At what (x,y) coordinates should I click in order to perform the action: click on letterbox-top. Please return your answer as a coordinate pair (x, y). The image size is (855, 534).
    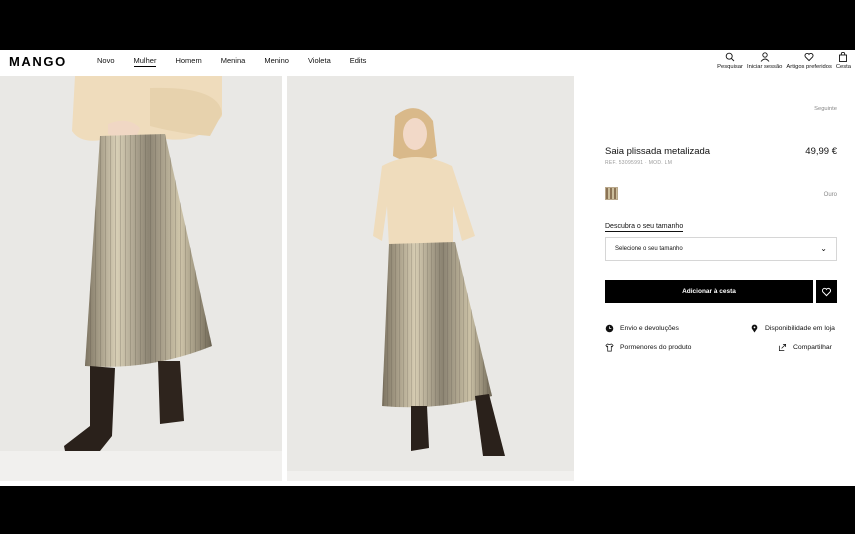
    Looking at the image, I should click on (427, 25).